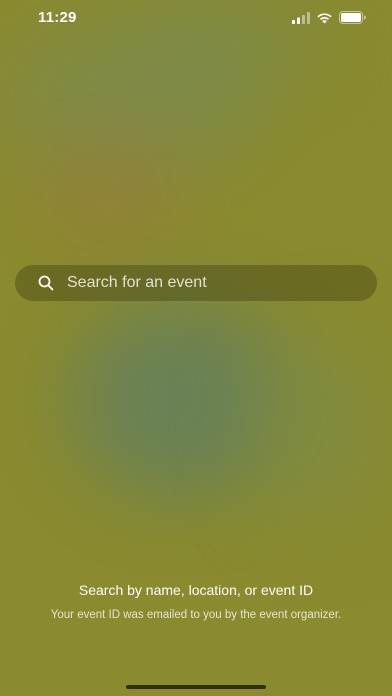 The height and width of the screenshot is (696, 392). I want to click on signal-icon, so click(301, 17).